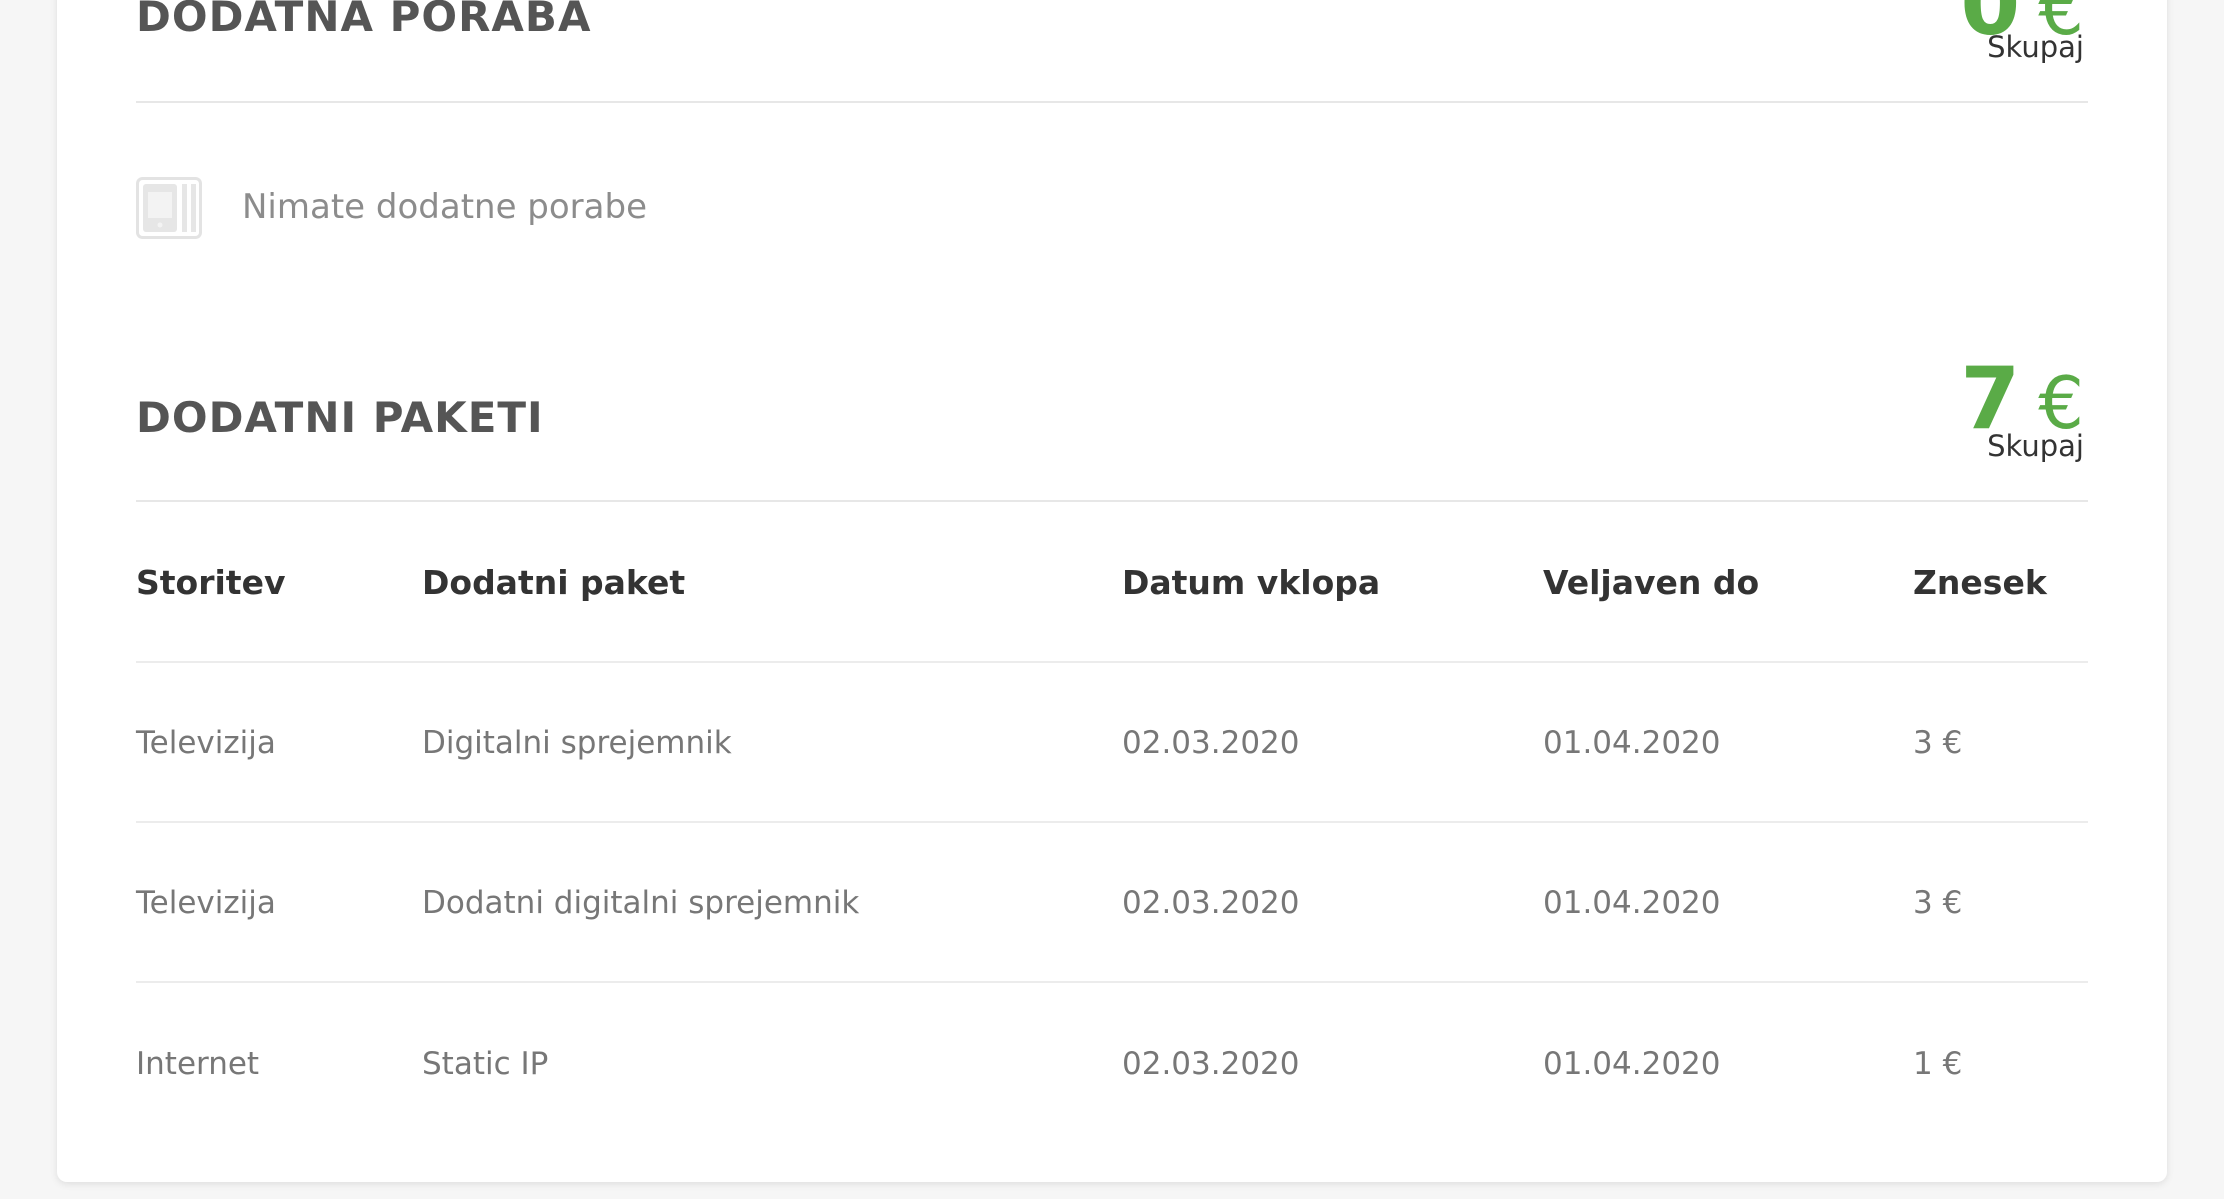  Describe the element at coordinates (641, 903) in the screenshot. I see `cell-package: Dodatni digitalni sprejemnik` at that location.